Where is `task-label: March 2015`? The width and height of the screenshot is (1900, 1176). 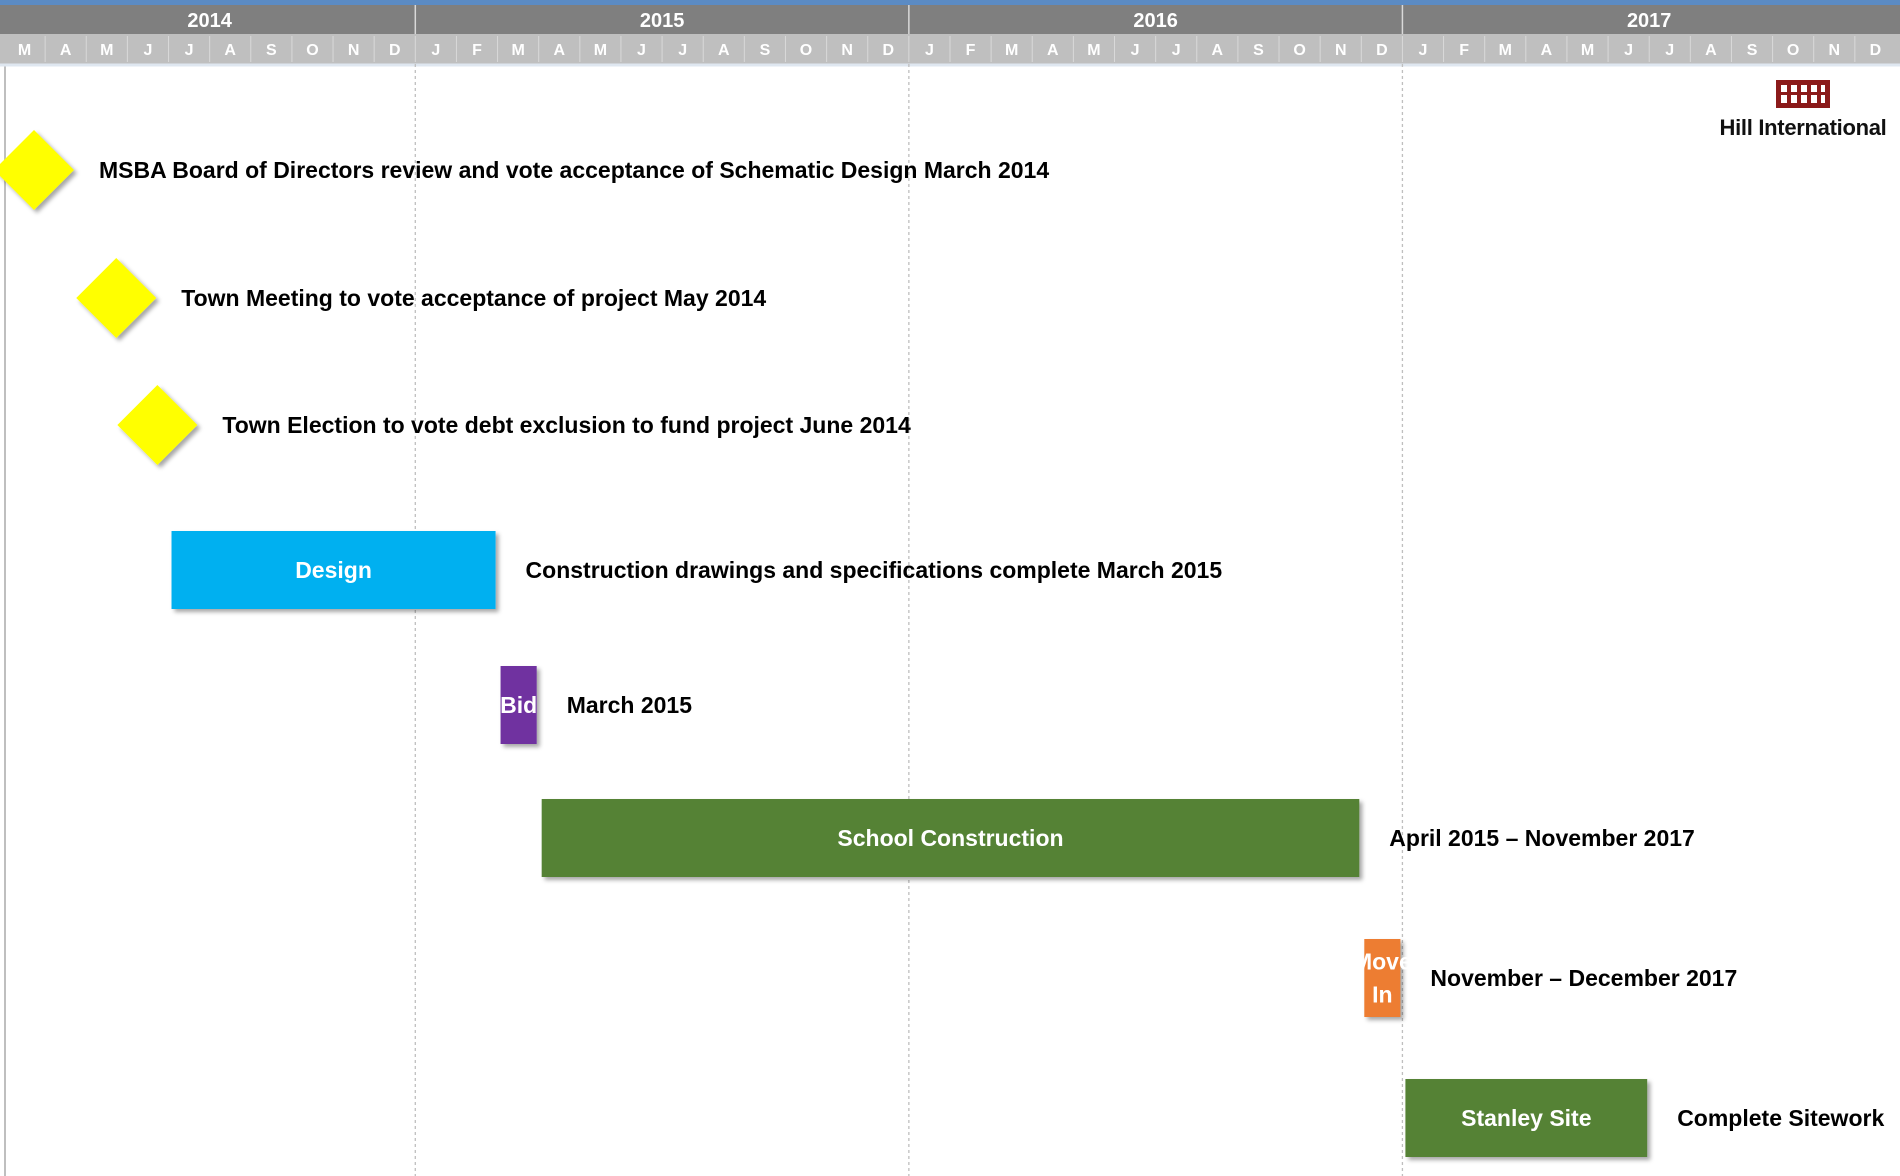
task-label: March 2015 is located at coordinates (630, 705).